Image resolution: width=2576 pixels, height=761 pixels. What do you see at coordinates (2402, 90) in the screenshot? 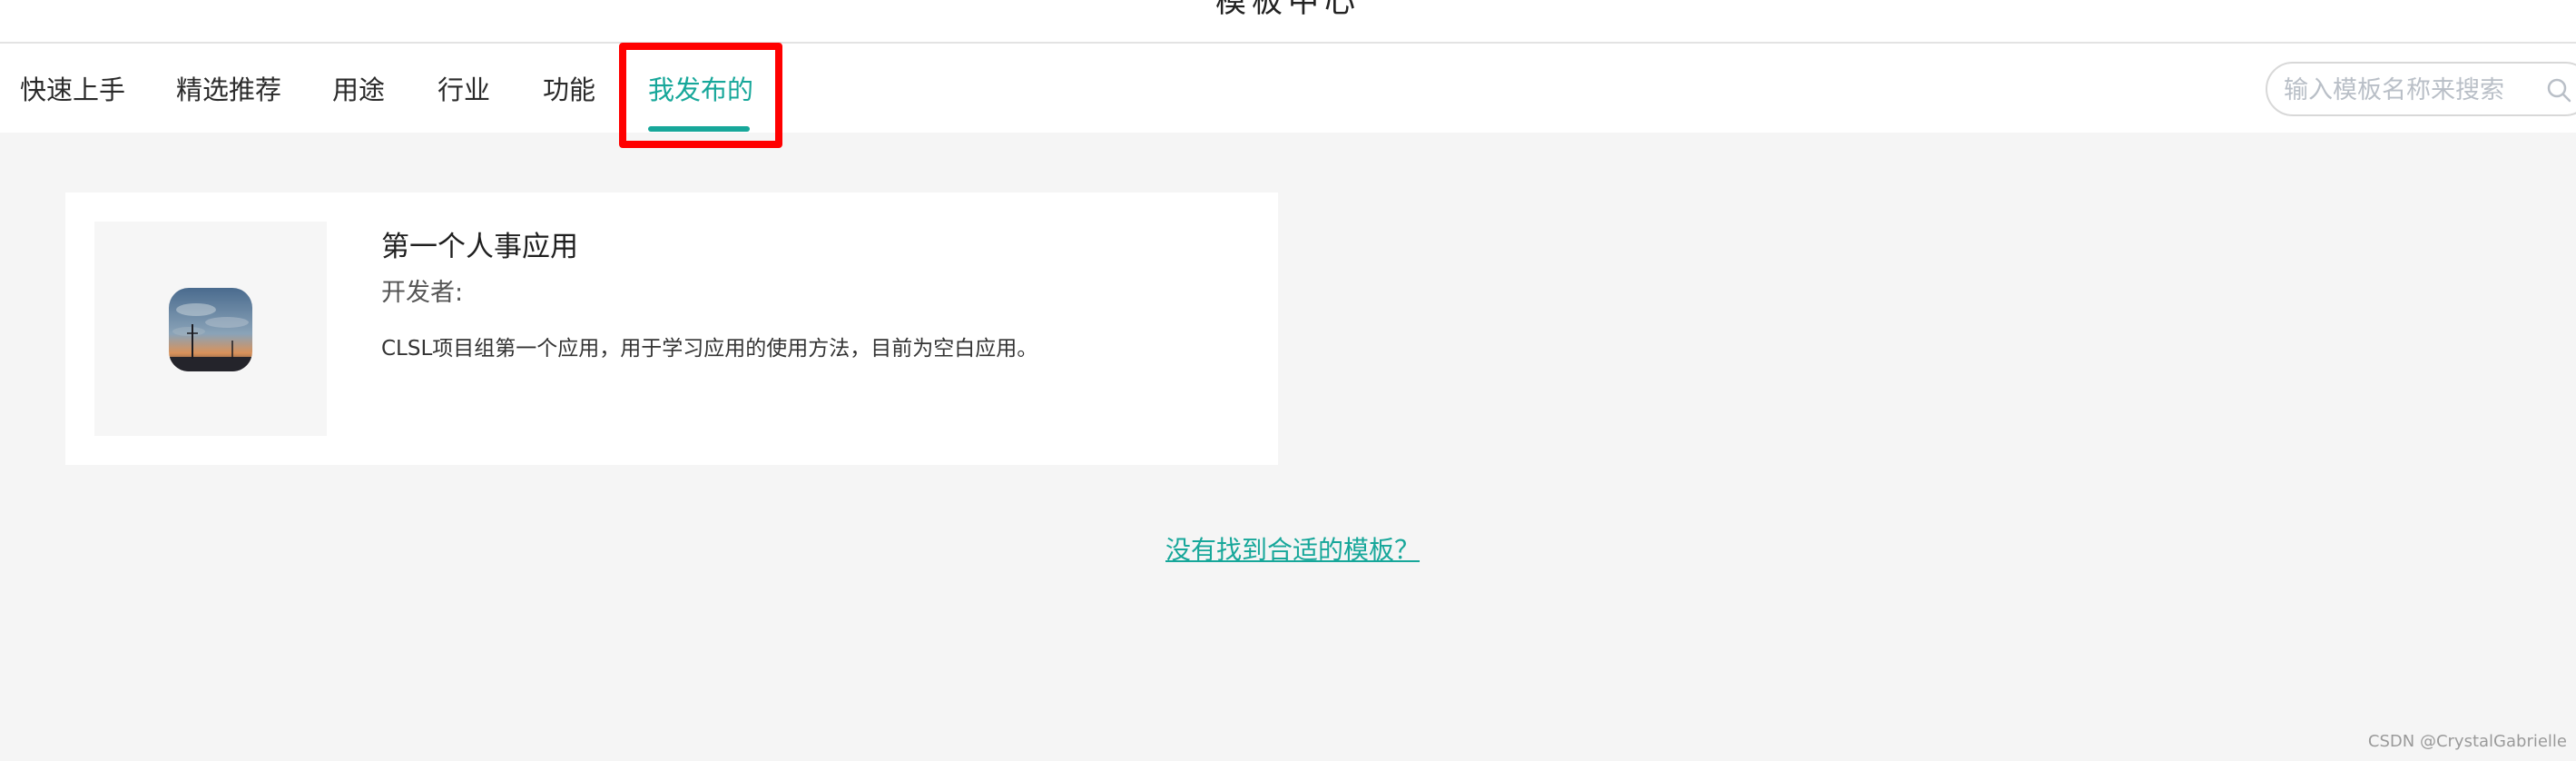
I see `search-input` at bounding box center [2402, 90].